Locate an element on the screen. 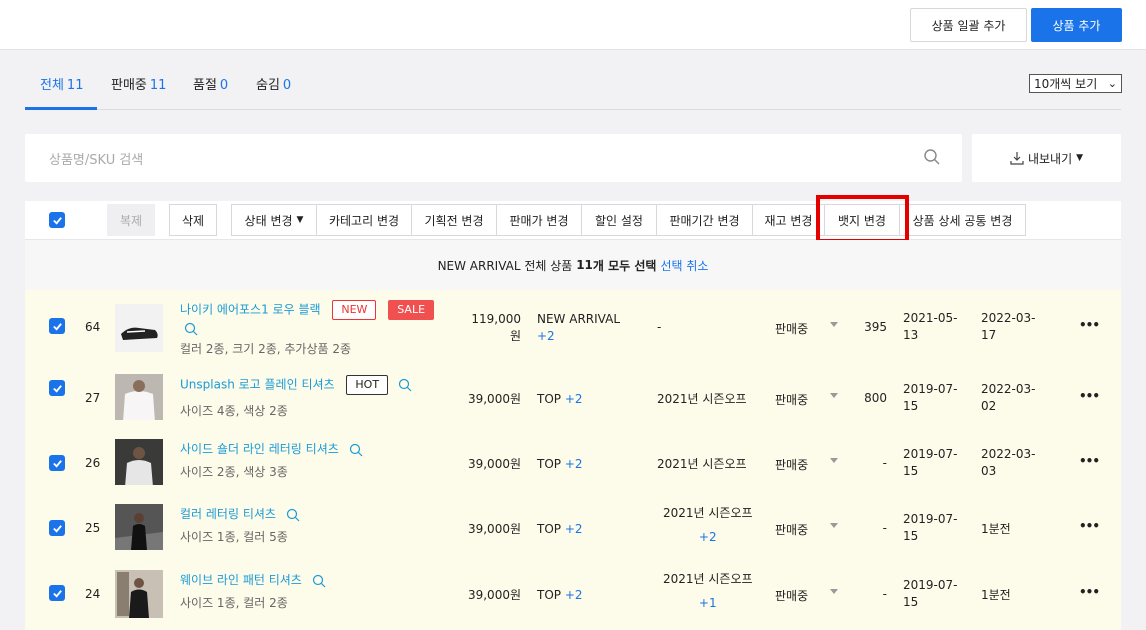  updated-date: 1분전 is located at coordinates (996, 529).